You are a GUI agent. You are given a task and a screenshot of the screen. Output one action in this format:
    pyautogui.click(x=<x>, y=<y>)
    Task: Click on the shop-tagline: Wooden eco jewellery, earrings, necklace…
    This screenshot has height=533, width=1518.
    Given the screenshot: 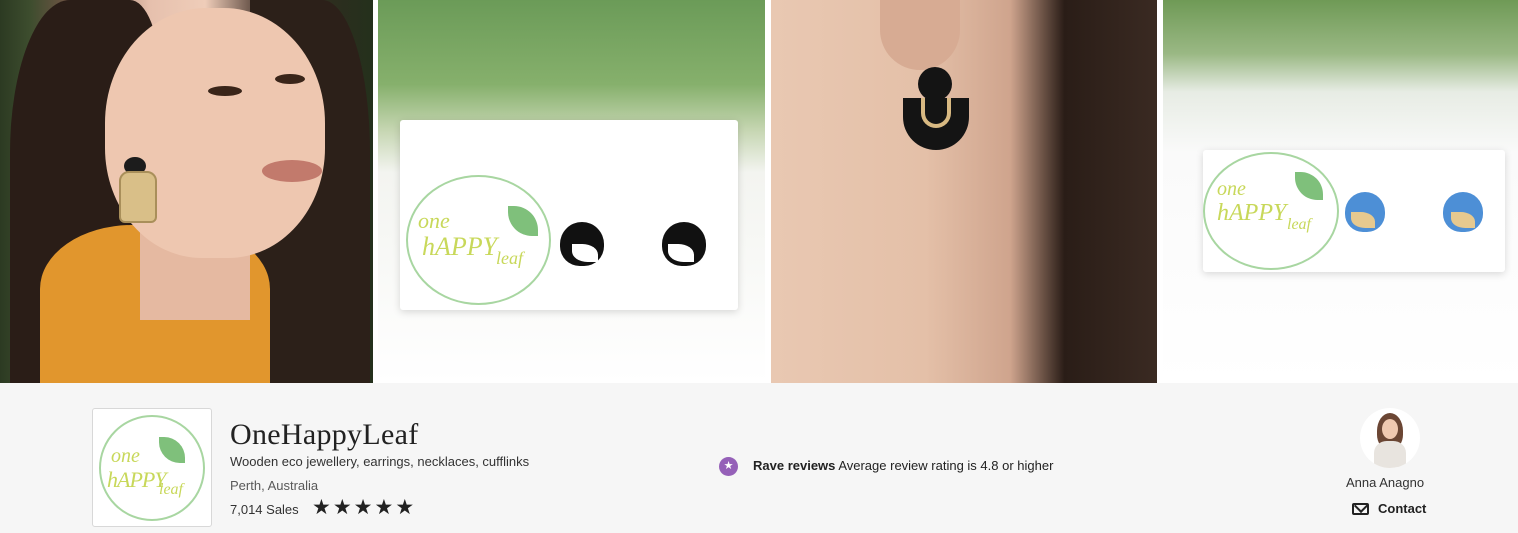 What is the action you would take?
    pyautogui.click(x=380, y=461)
    